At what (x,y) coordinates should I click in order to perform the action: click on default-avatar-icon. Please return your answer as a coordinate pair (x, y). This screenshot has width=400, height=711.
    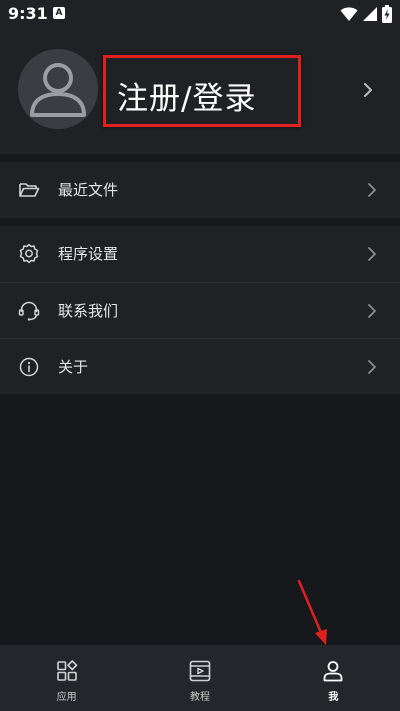
    Looking at the image, I should click on (58, 90).